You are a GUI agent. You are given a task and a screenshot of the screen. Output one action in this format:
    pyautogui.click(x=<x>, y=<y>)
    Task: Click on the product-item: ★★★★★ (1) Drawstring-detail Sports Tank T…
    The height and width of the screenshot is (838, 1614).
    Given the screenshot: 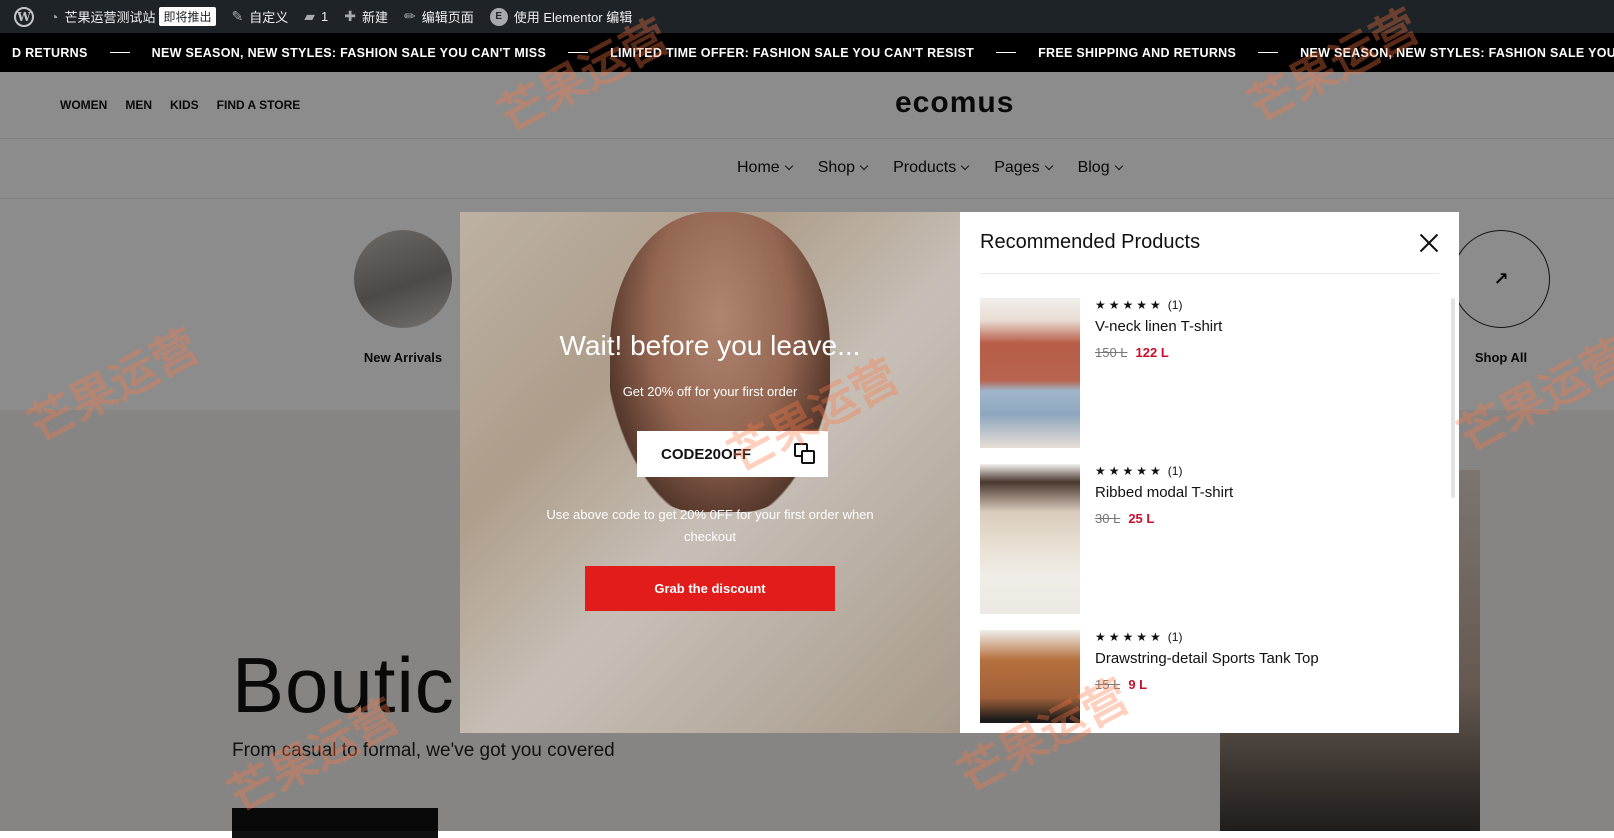 What is the action you would take?
    pyautogui.click(x=1209, y=676)
    